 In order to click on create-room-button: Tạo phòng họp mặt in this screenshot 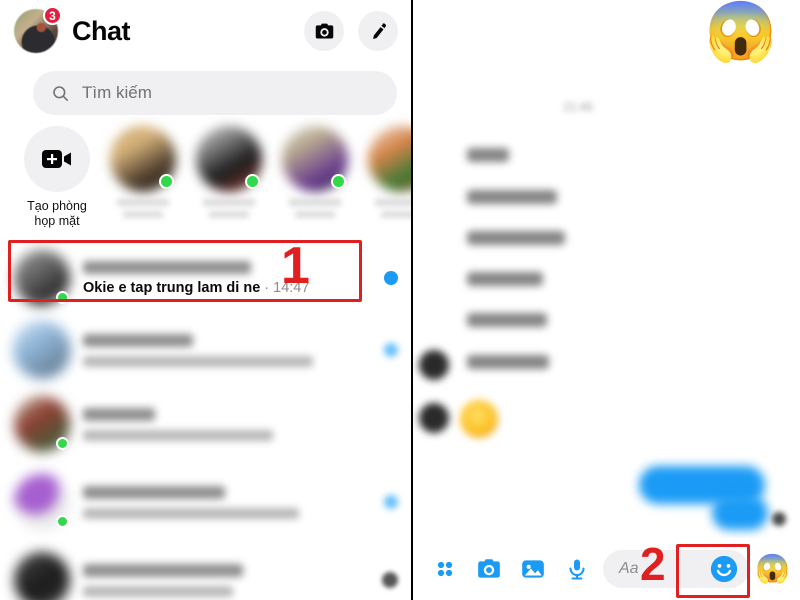, I will do `click(57, 177)`.